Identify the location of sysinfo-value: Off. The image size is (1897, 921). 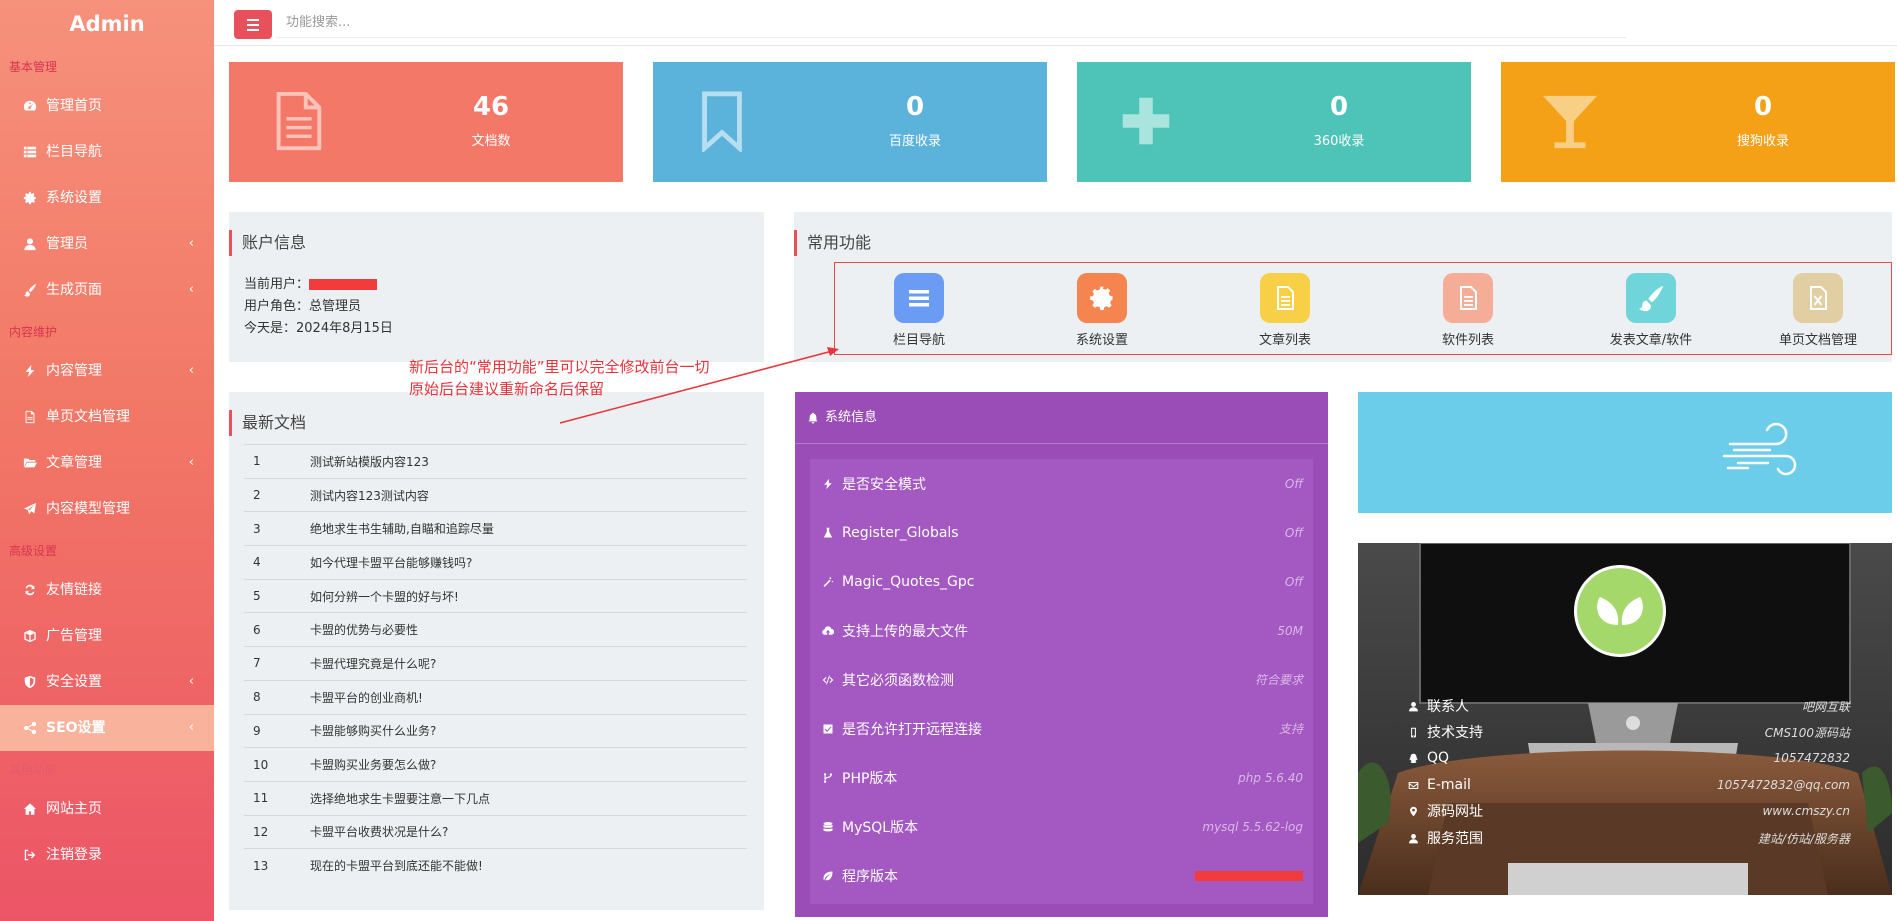
(1293, 532).